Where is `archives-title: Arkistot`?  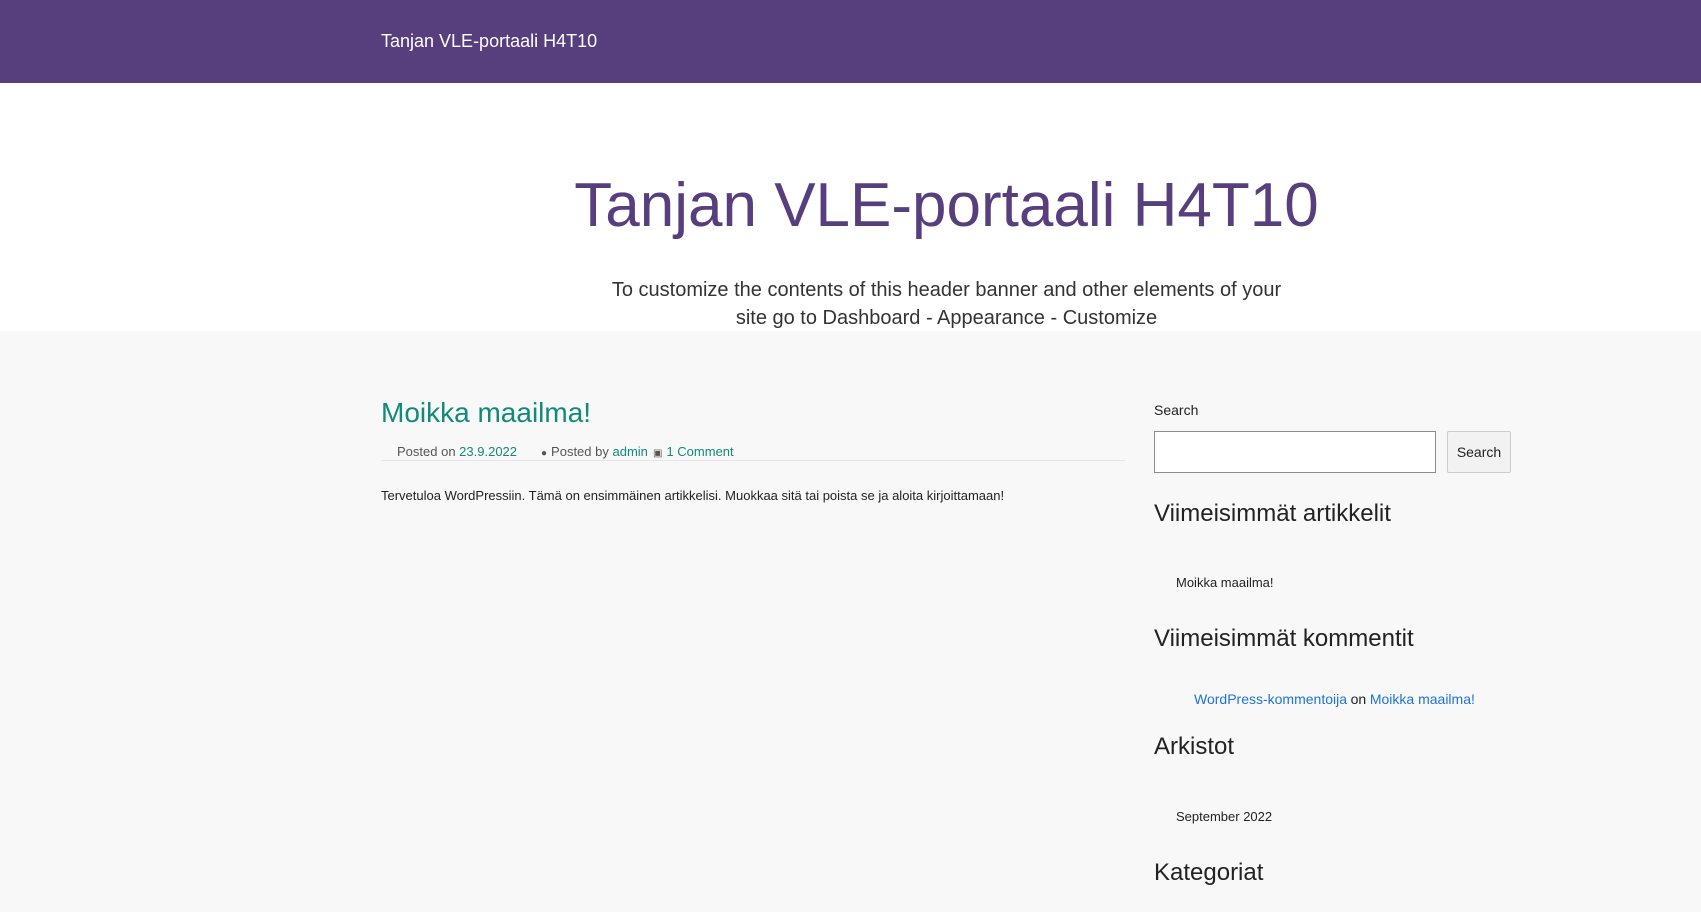
archives-title: Arkistot is located at coordinates (1194, 746).